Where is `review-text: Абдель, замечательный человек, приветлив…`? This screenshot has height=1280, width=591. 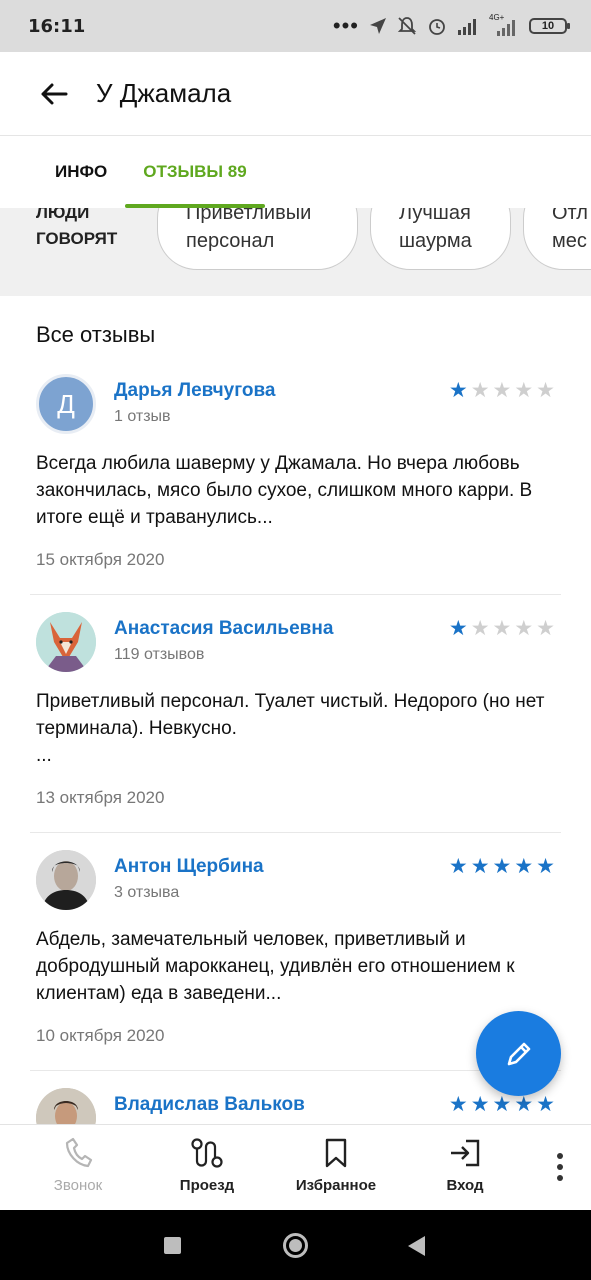
review-text: Абдель, замечательный человек, приветлив… is located at coordinates (296, 966).